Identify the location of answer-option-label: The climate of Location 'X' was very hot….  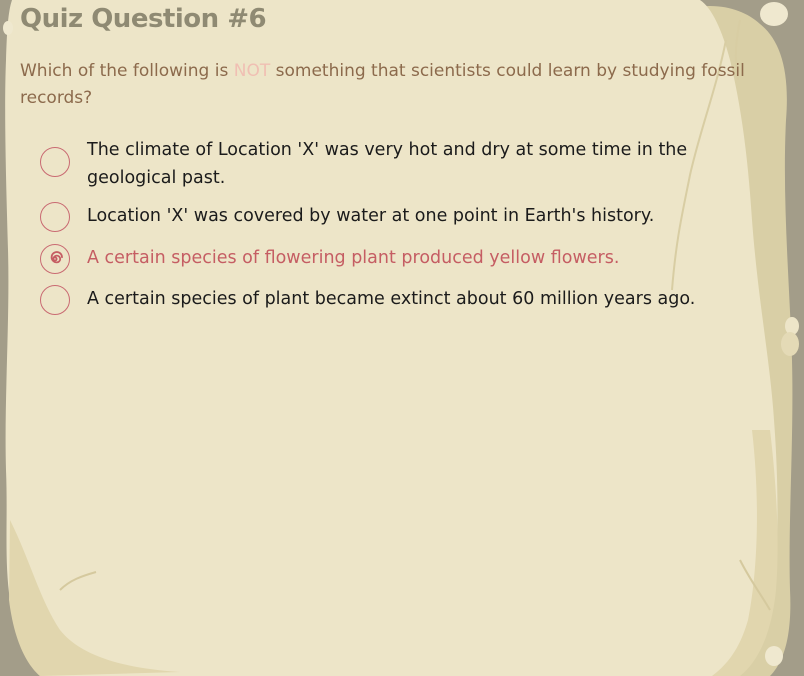
(387, 164).